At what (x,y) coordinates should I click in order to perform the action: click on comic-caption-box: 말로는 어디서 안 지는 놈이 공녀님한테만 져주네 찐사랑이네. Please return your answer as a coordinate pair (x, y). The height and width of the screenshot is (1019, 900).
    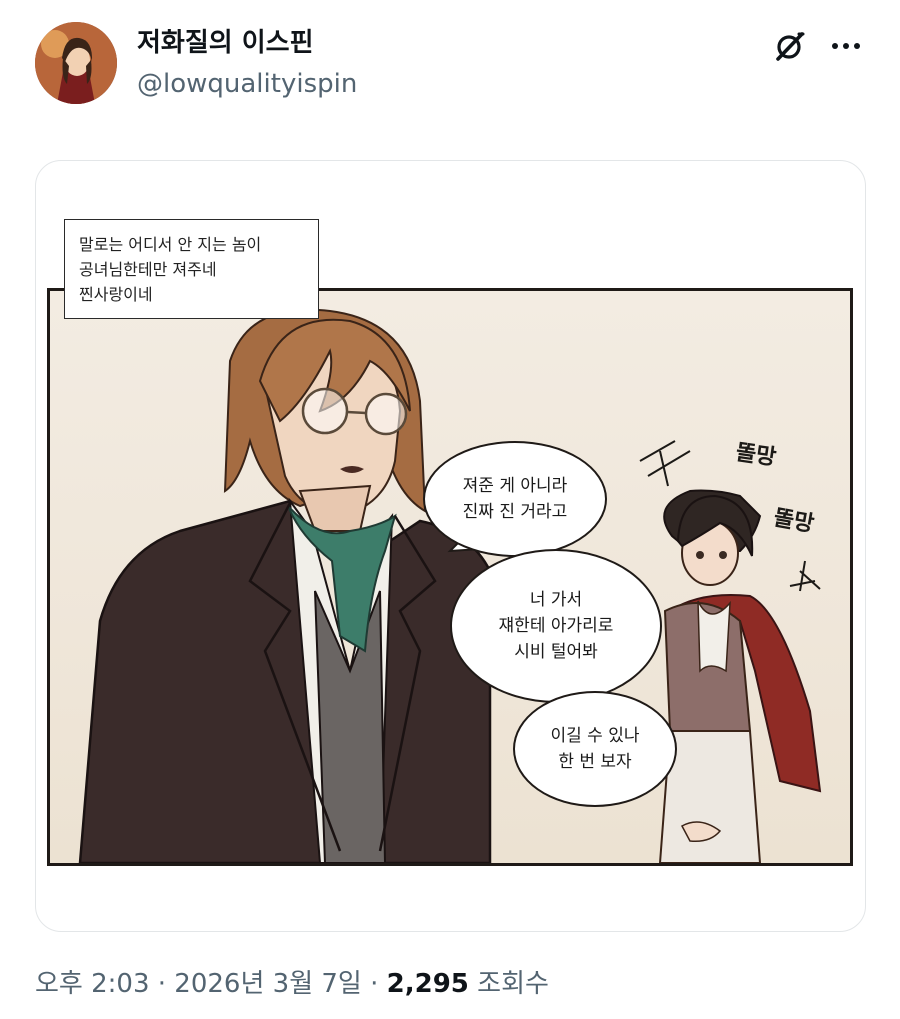
    Looking at the image, I should click on (191, 269).